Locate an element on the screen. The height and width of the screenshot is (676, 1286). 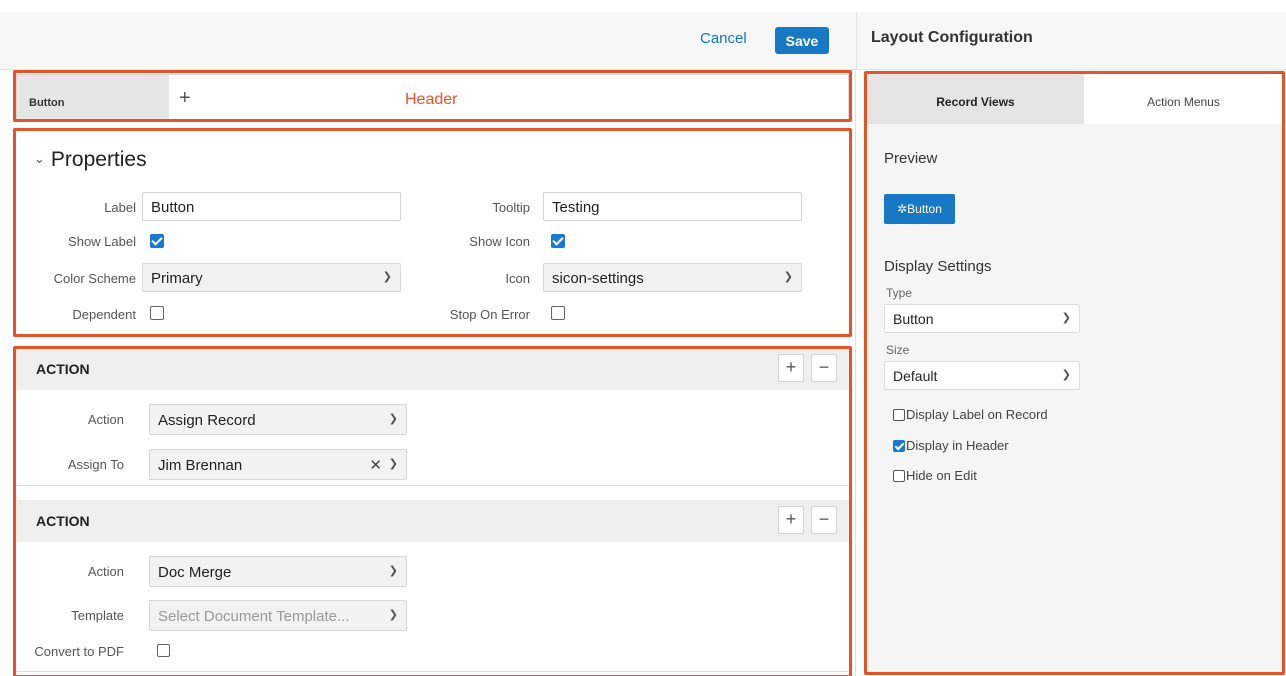
panel-divider is located at coordinates (855, 373).